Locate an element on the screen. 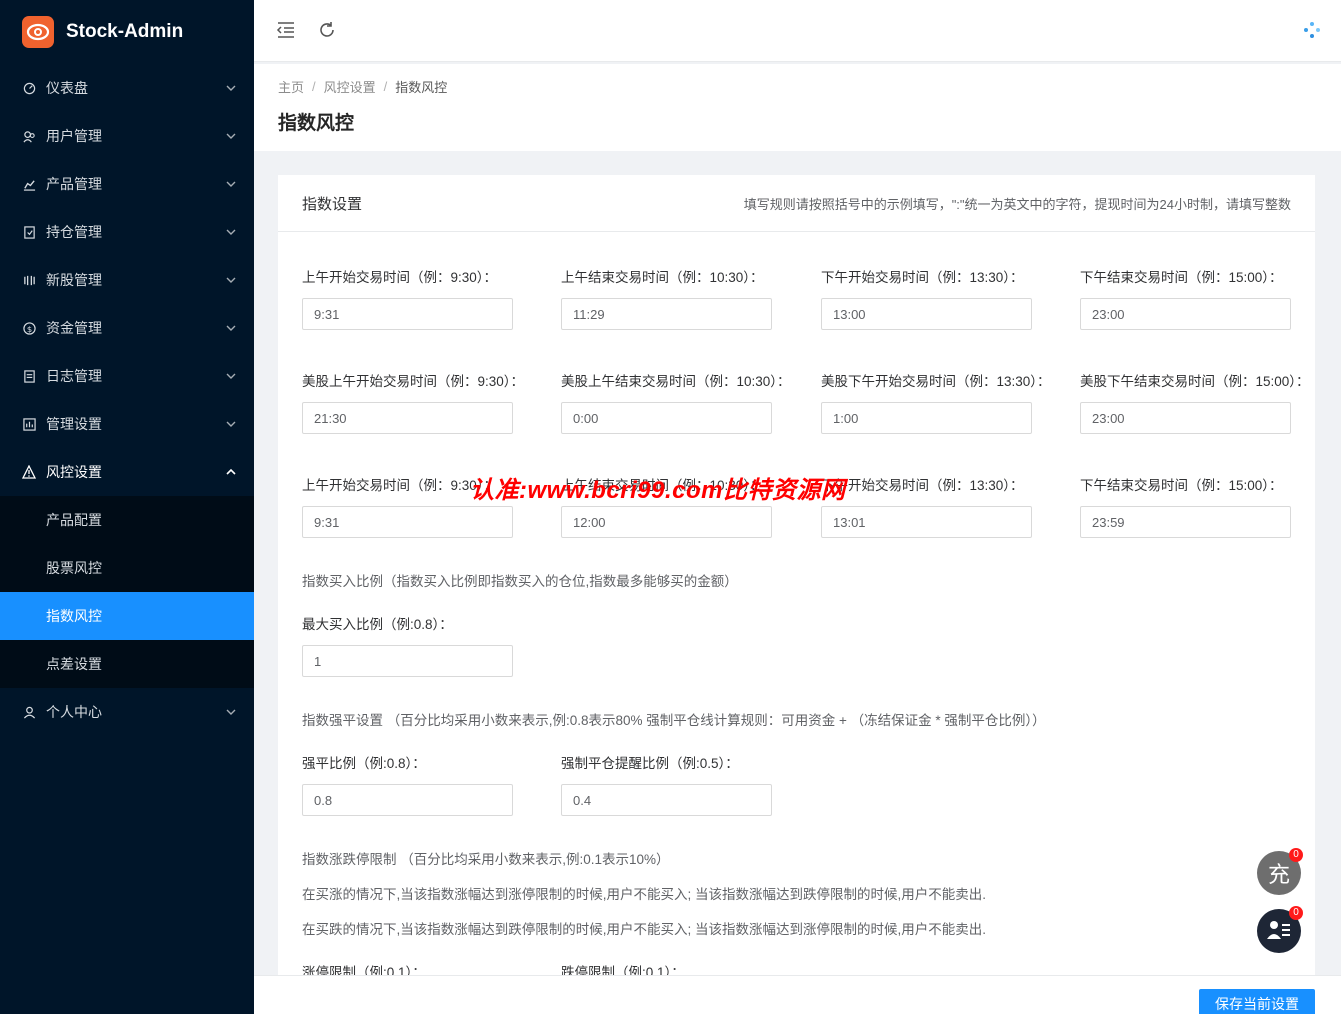 This screenshot has height=1014, width=1341. chat-button: 0 is located at coordinates (1280, 929).